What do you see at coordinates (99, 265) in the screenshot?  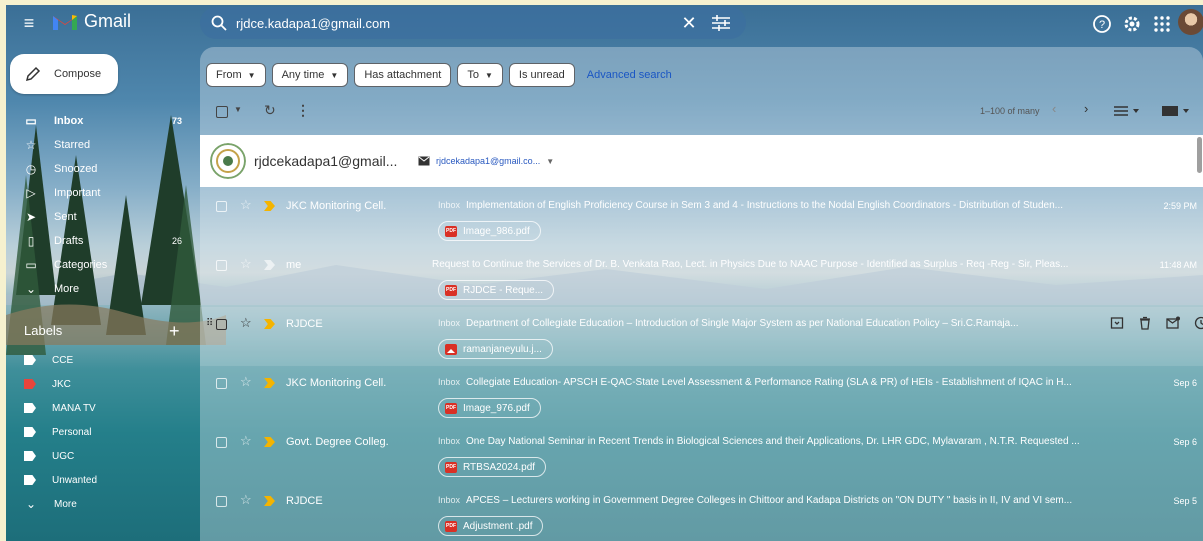 I see `sidebar-item-categories: ▭ Categories` at bounding box center [99, 265].